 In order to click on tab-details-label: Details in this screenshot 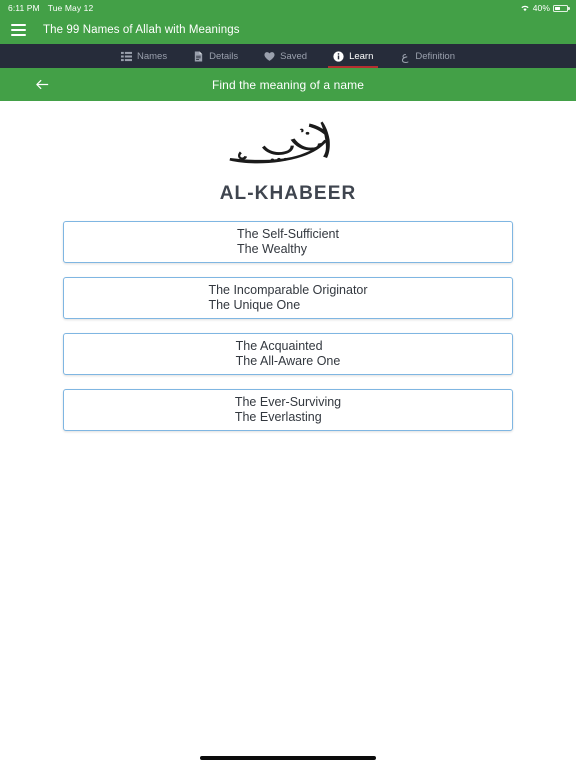, I will do `click(224, 56)`.